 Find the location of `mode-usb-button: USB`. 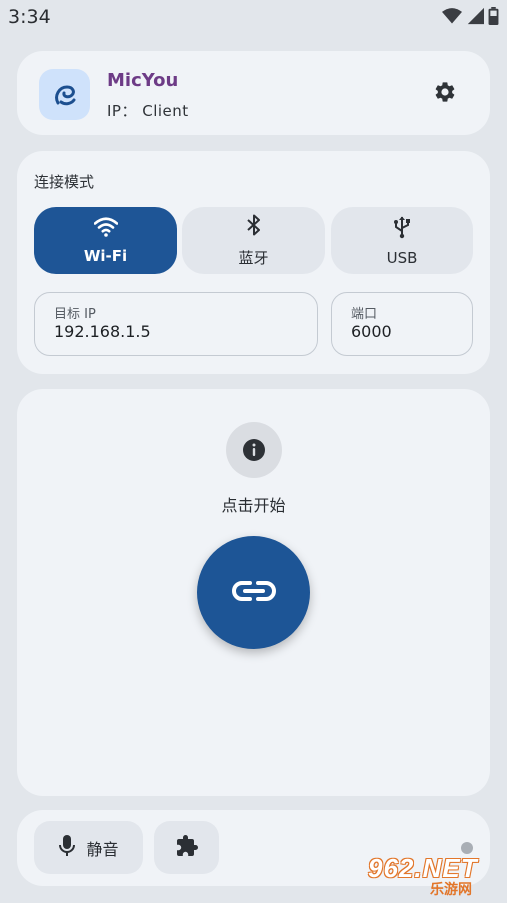

mode-usb-button: USB is located at coordinates (402, 240).